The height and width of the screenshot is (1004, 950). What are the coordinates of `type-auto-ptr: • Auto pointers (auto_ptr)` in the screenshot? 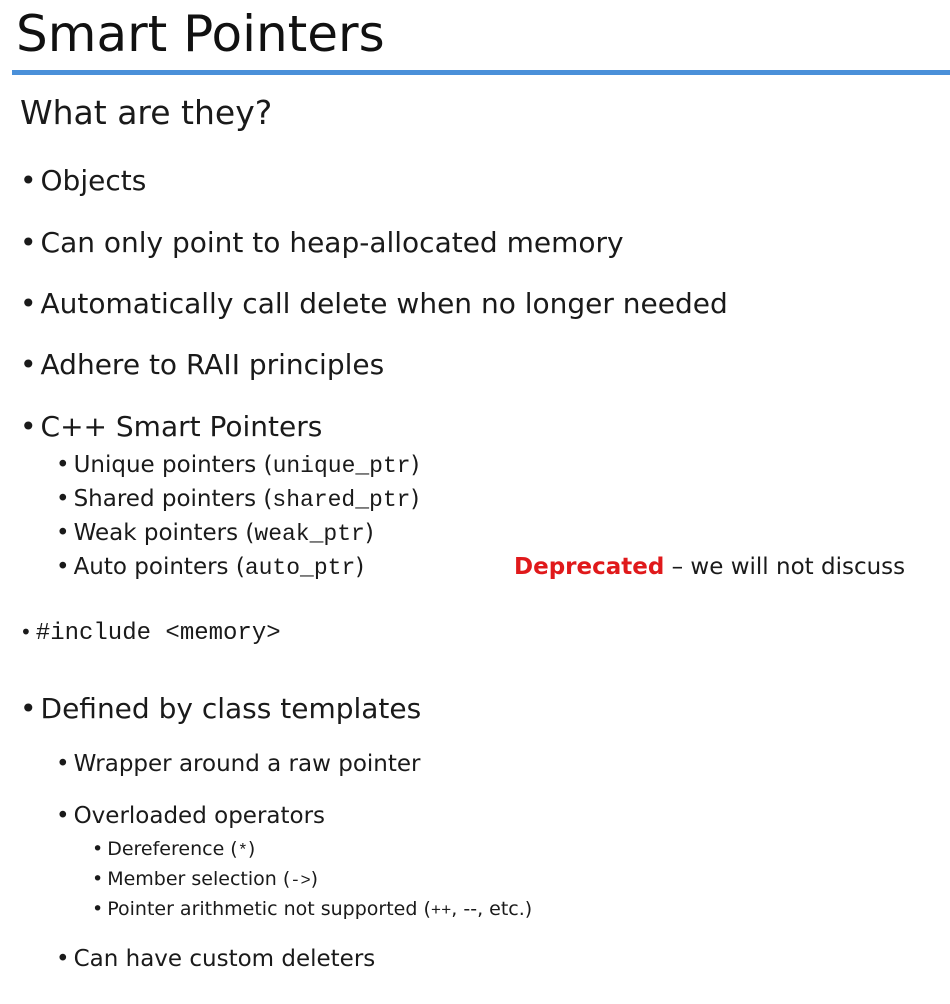 It's located at (210, 567).